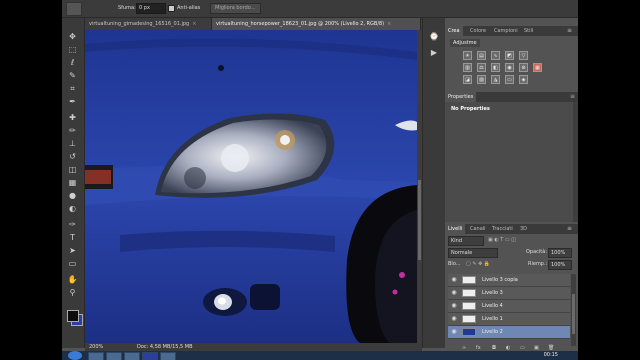  I want to click on properties-scrollbar, so click(575, 162).